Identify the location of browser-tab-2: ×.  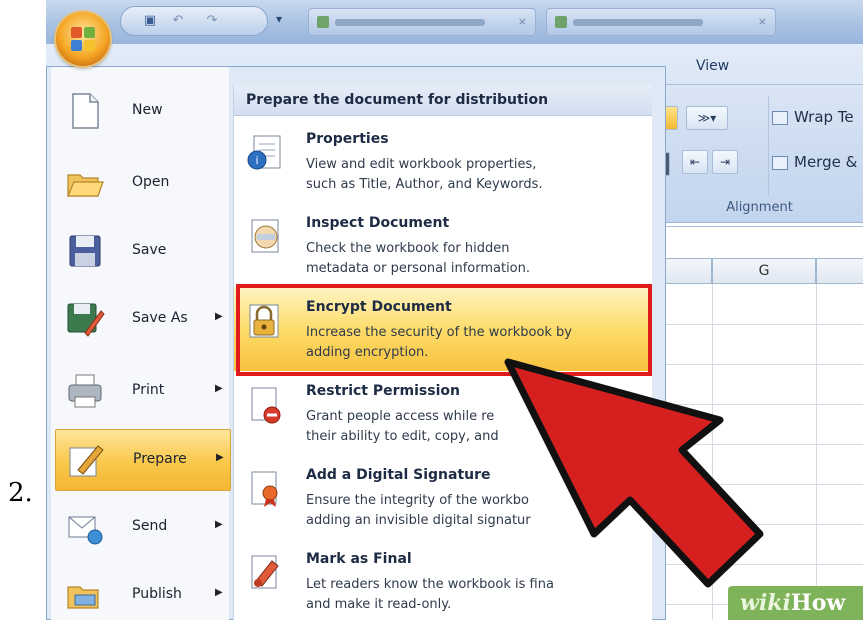
(661, 22).